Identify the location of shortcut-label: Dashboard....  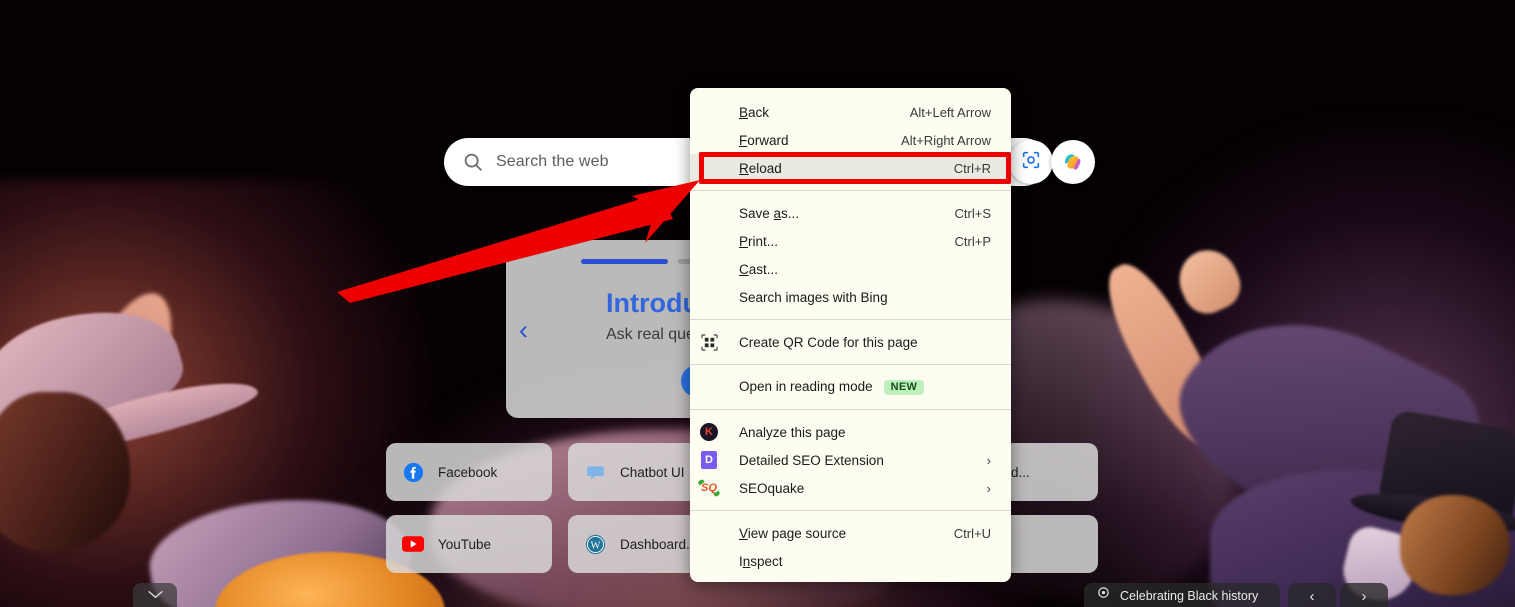
(659, 544).